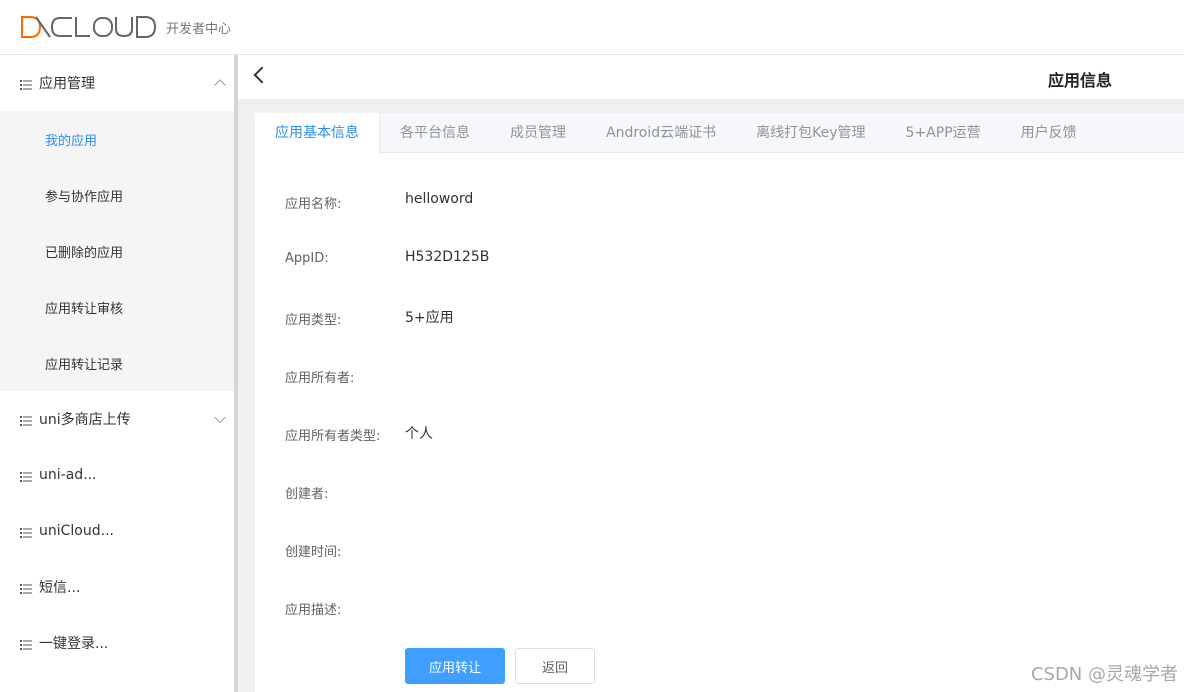  What do you see at coordinates (199, 29) in the screenshot?
I see `header-subtitle: 开发者中心` at bounding box center [199, 29].